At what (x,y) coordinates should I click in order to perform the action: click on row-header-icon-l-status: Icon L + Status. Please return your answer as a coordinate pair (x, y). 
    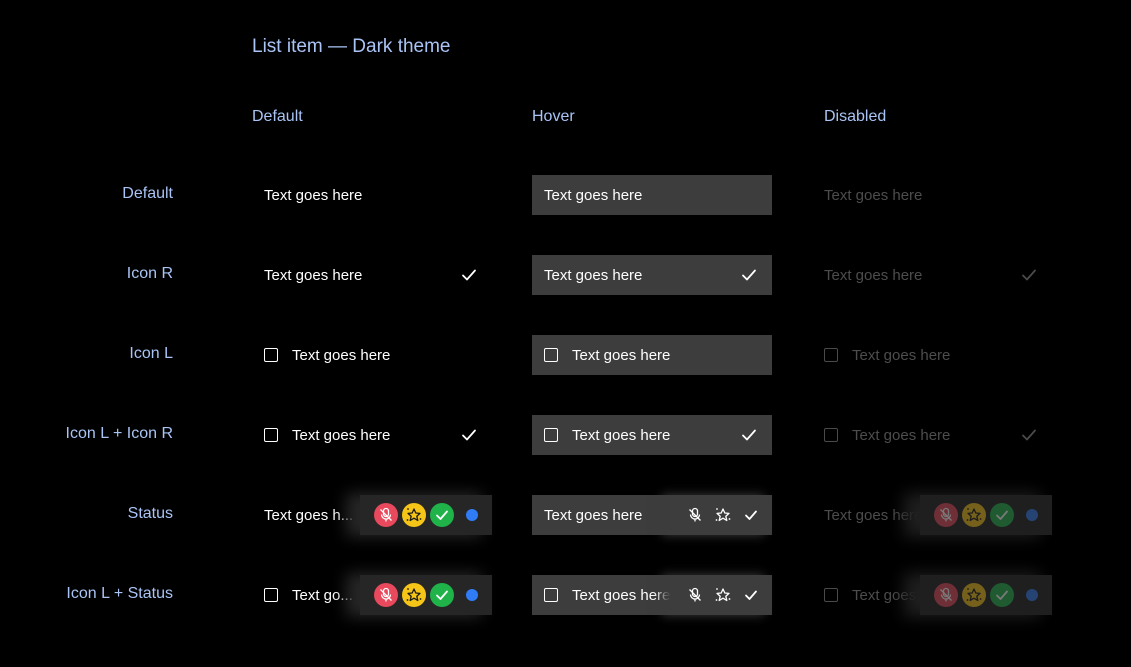
    Looking at the image, I should click on (119, 593).